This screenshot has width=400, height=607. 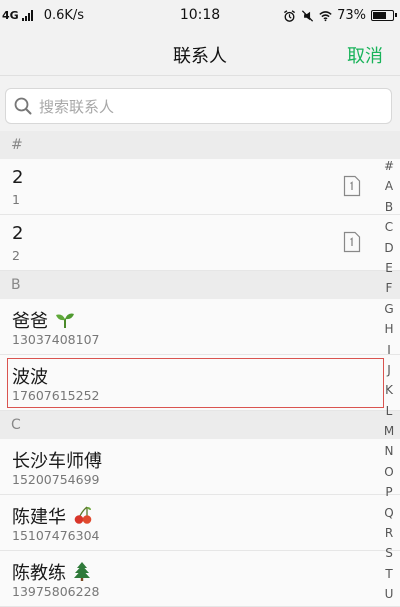 What do you see at coordinates (365, 55) in the screenshot?
I see `cancel-button: 取消` at bounding box center [365, 55].